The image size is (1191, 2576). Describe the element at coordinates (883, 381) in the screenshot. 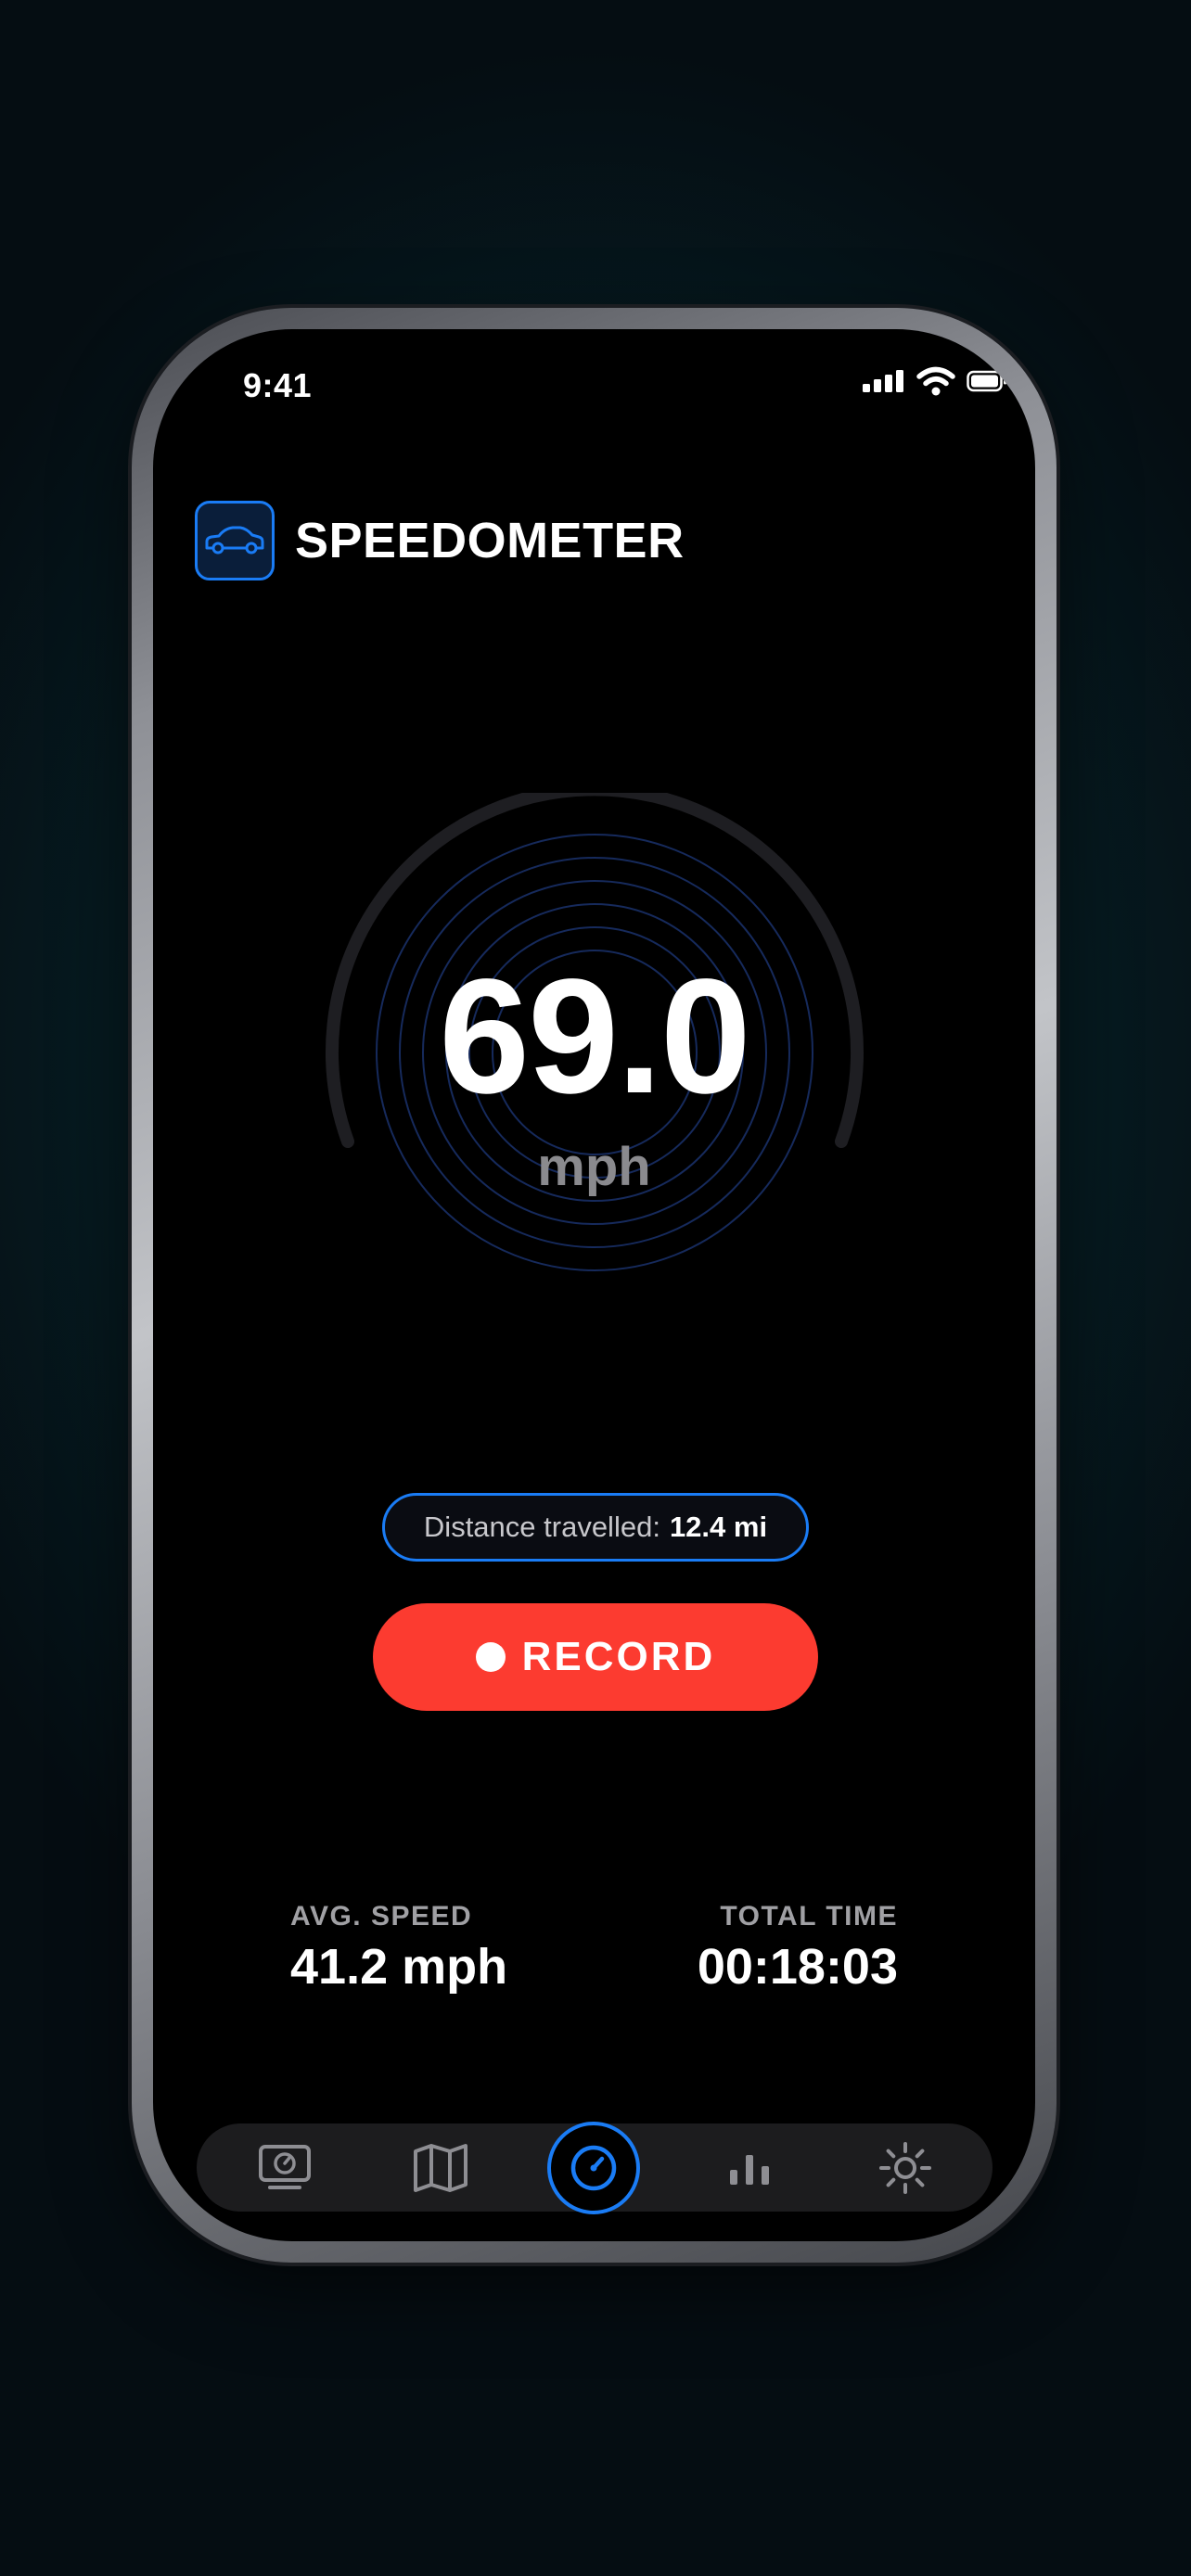

I see `cellular-signal-icon` at that location.